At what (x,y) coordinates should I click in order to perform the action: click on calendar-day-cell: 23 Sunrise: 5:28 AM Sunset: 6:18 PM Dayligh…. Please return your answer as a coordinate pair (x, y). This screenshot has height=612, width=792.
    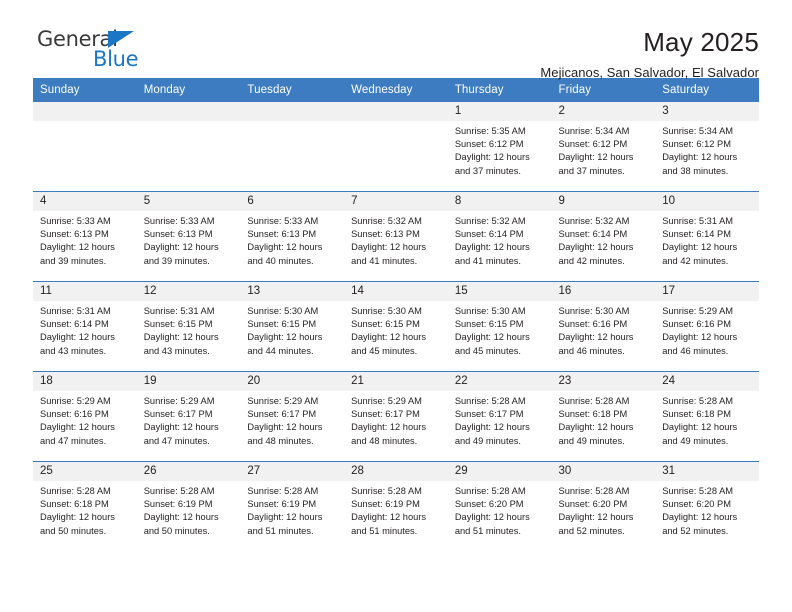
    Looking at the image, I should click on (603, 416).